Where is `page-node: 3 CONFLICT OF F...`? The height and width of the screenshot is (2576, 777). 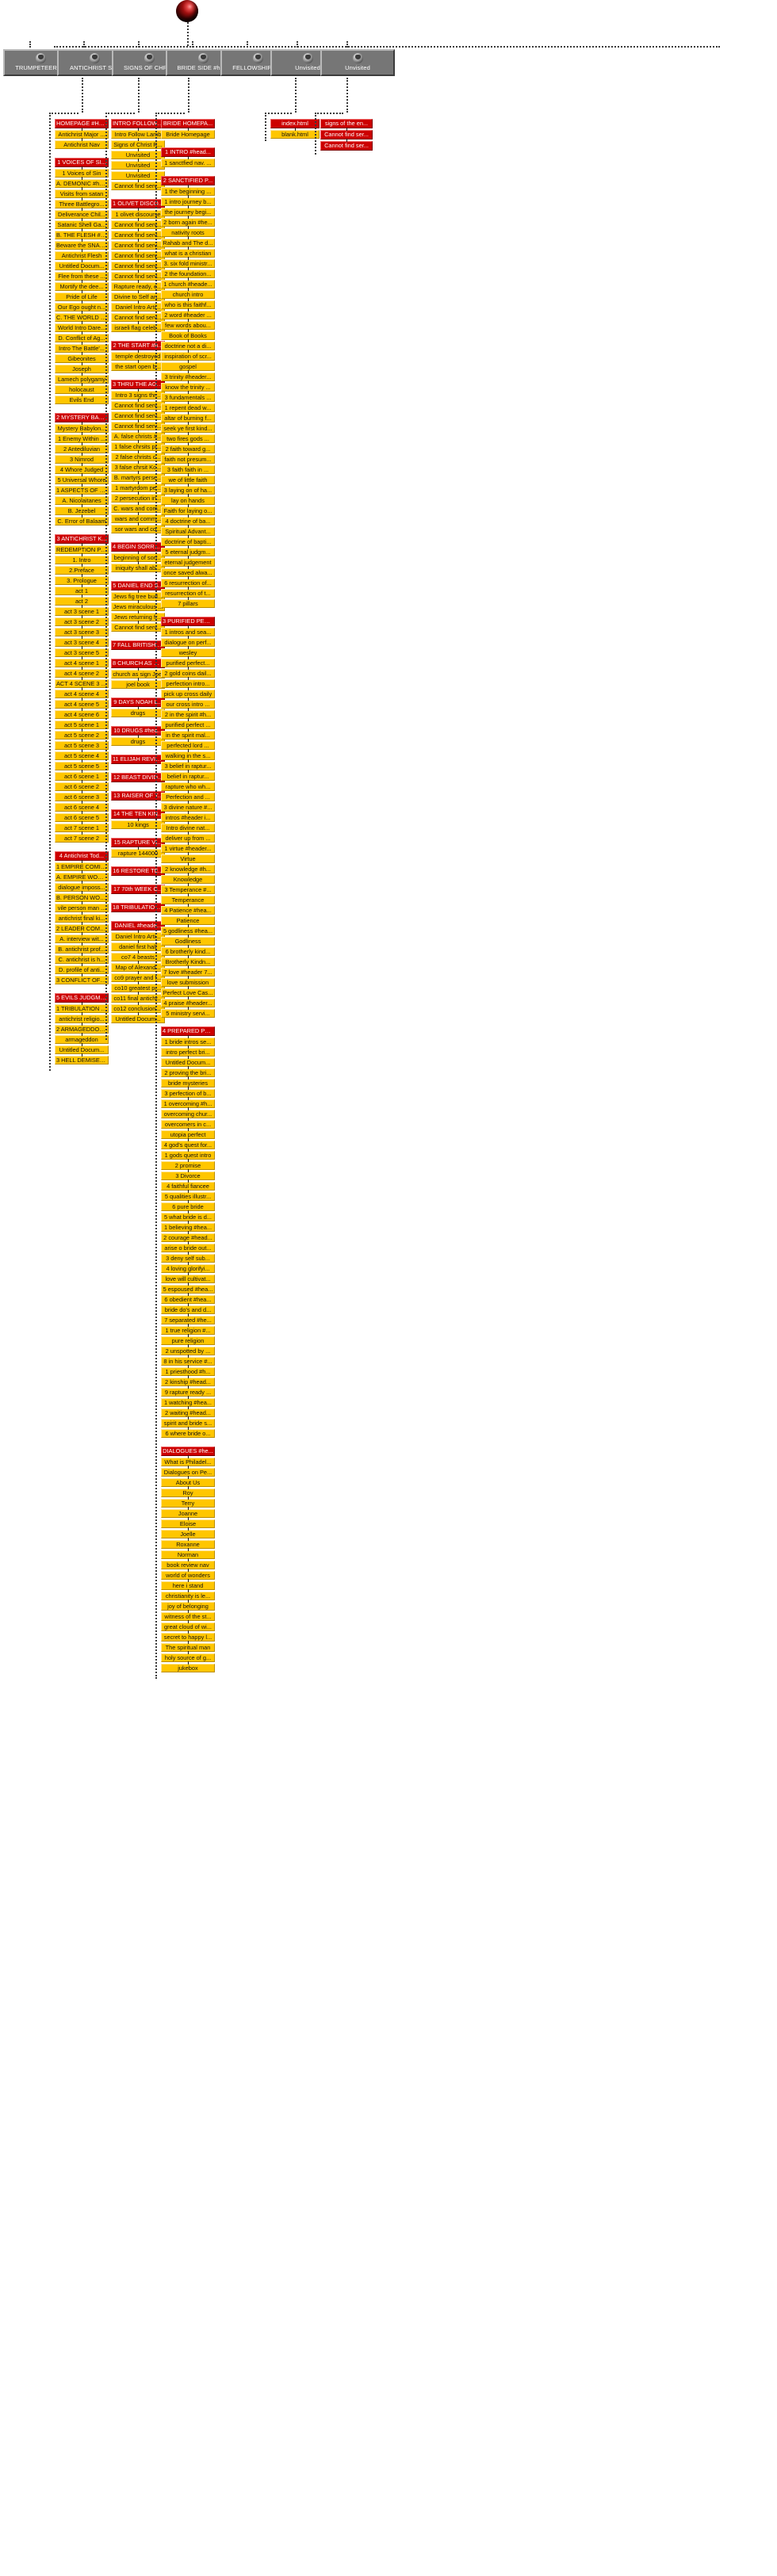
page-node: 3 CONFLICT OF F... is located at coordinates (82, 980).